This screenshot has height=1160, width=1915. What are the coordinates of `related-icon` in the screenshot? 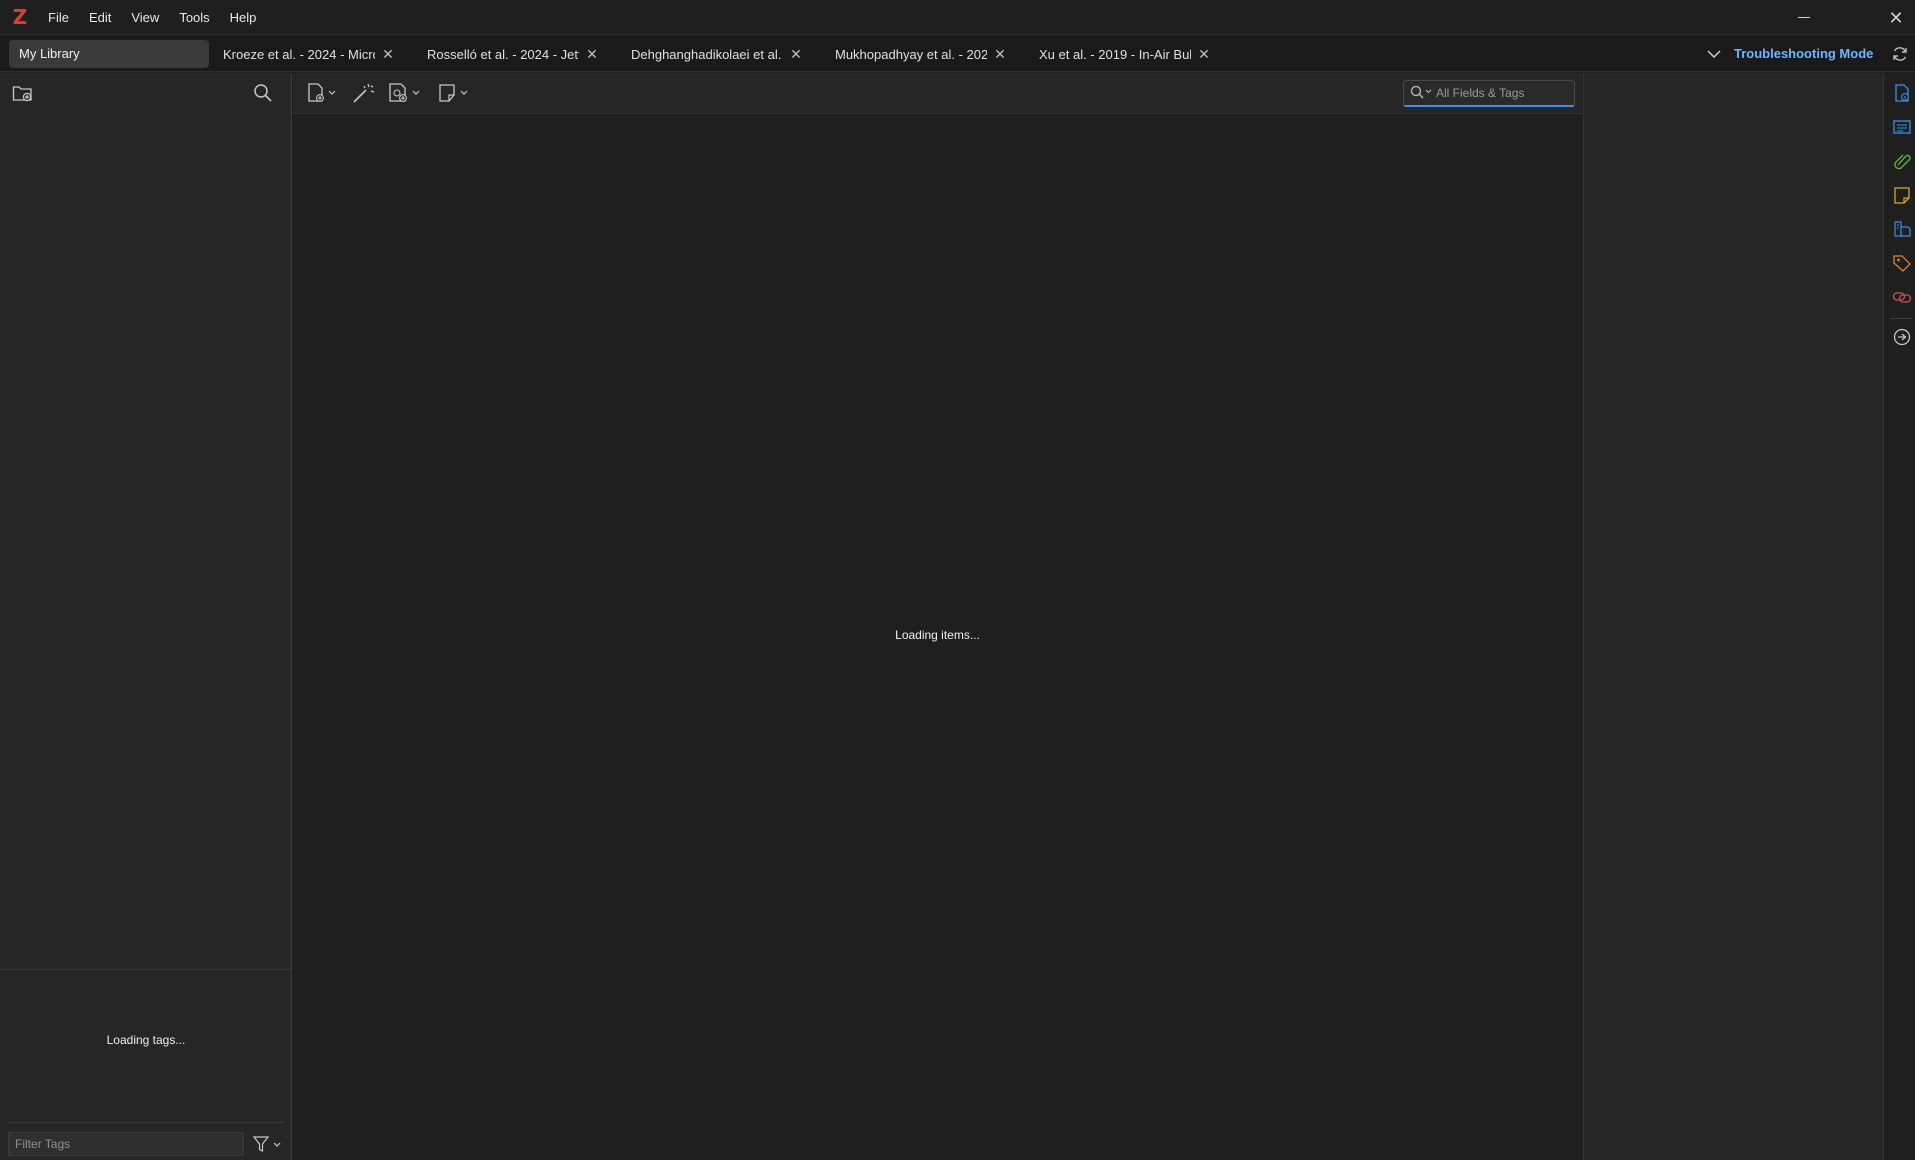 It's located at (1902, 297).